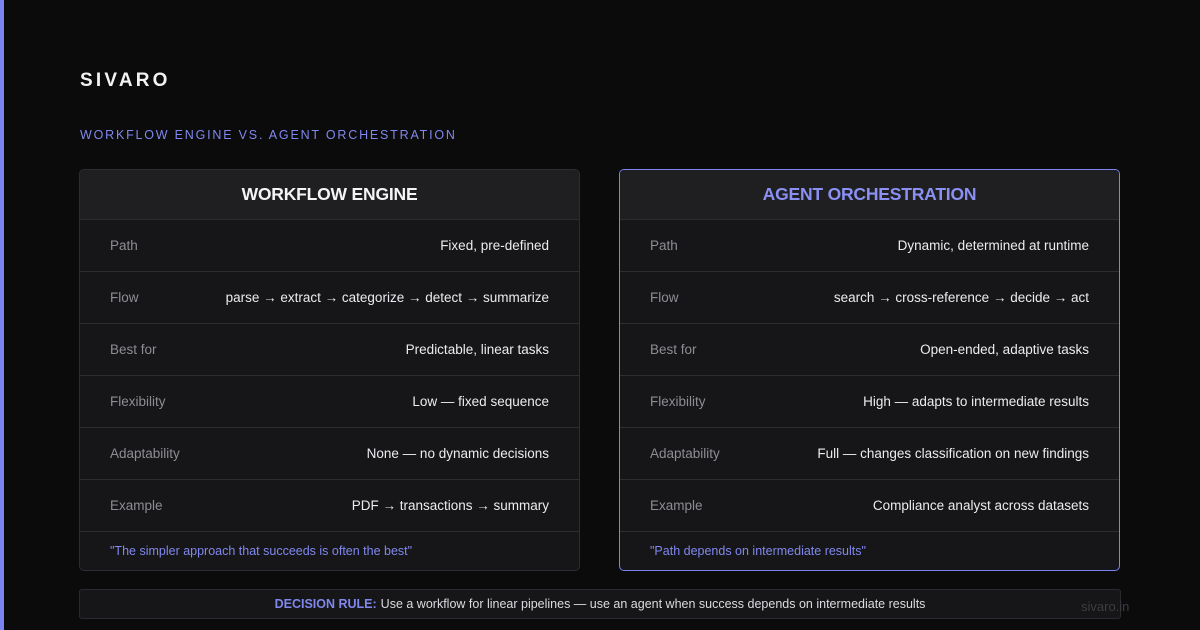 The height and width of the screenshot is (630, 1200). I want to click on table-row: Flexibility Low — fixed sequence, so click(329, 402).